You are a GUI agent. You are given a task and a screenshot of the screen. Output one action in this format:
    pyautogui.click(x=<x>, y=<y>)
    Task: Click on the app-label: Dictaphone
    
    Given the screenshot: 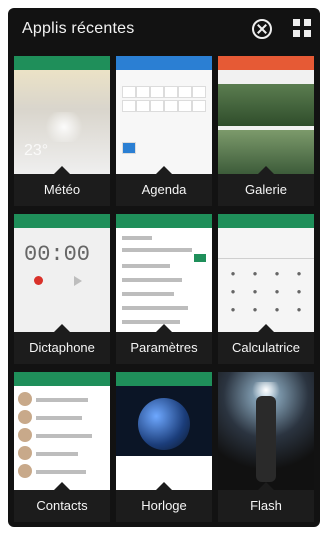 What is the action you would take?
    pyautogui.click(x=62, y=344)
    